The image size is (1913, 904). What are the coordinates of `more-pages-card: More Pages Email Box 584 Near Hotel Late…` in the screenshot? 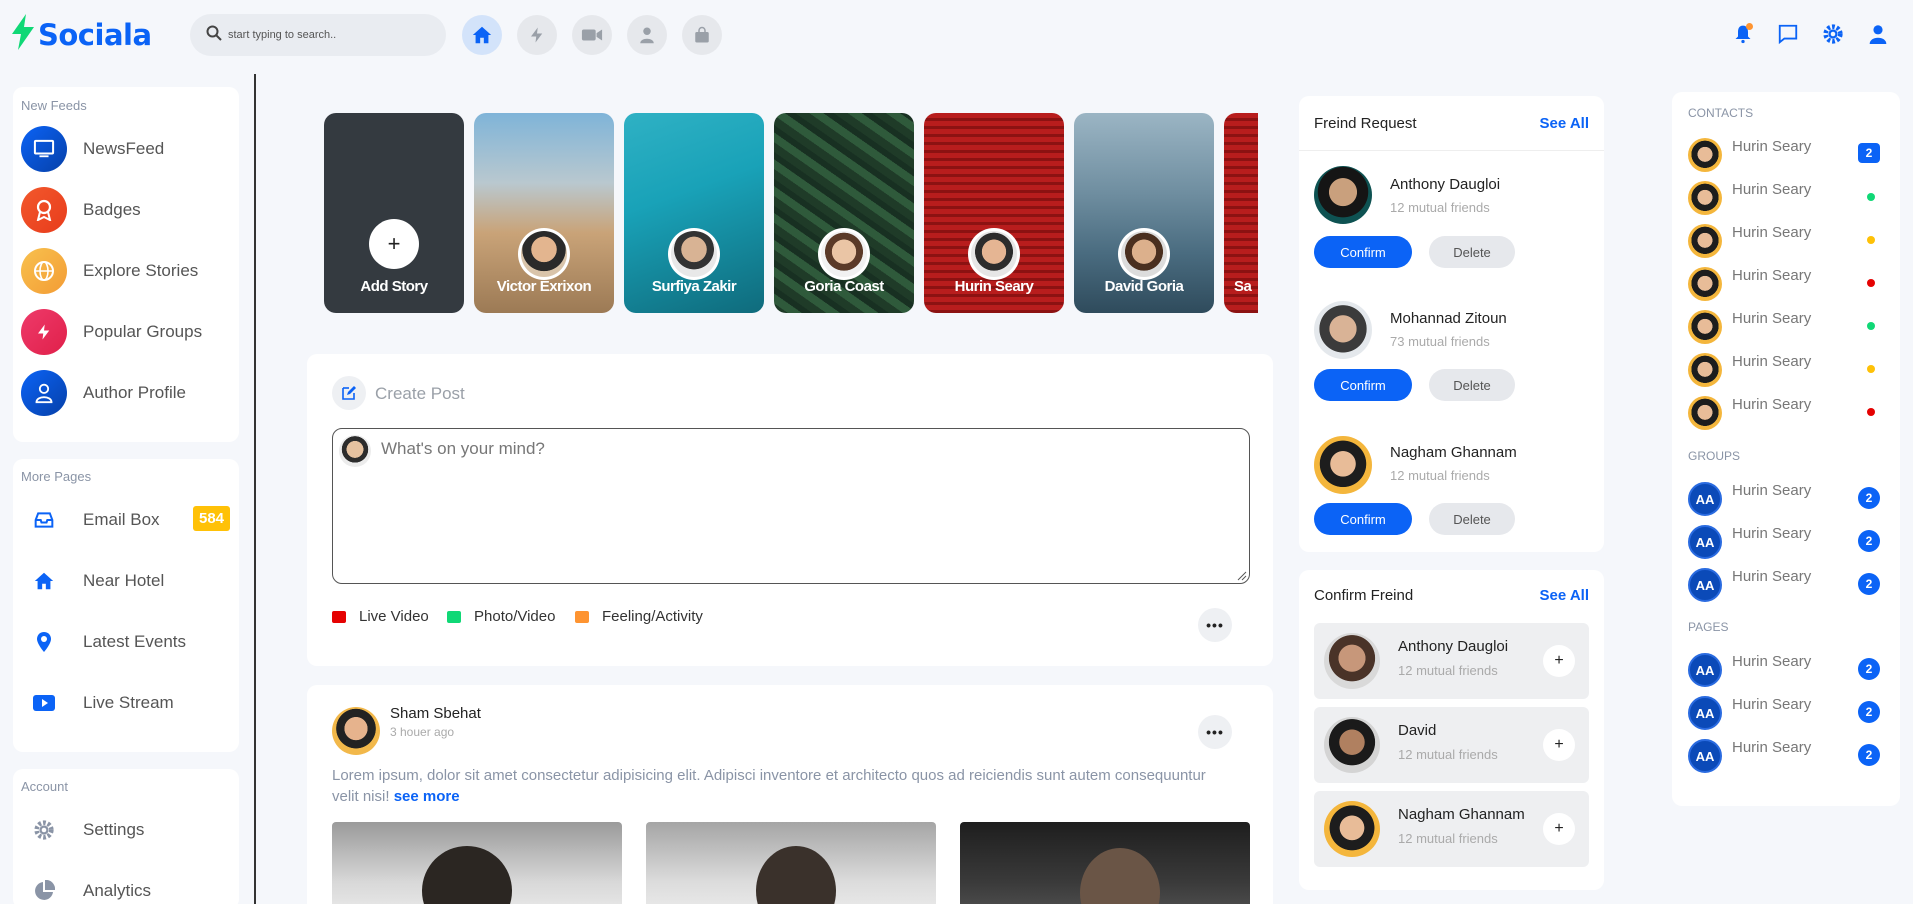 It's located at (126, 605).